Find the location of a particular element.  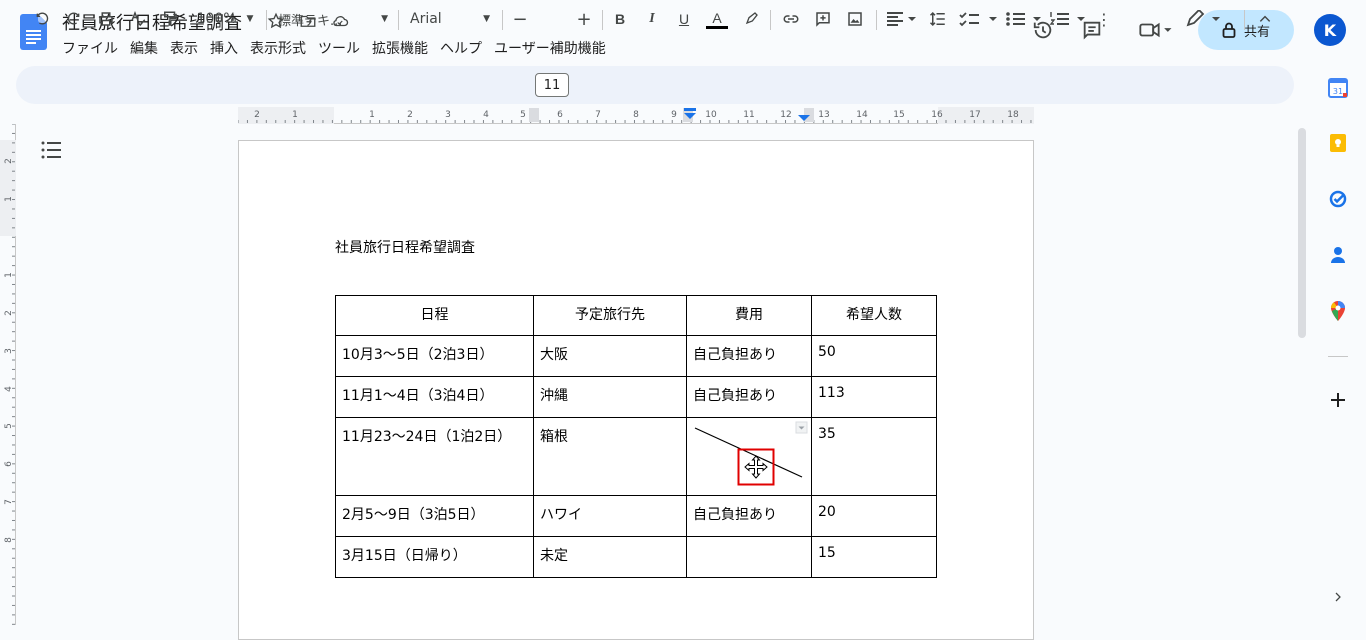

menu-accessibility: ユーザー補助機能 is located at coordinates (550, 48).